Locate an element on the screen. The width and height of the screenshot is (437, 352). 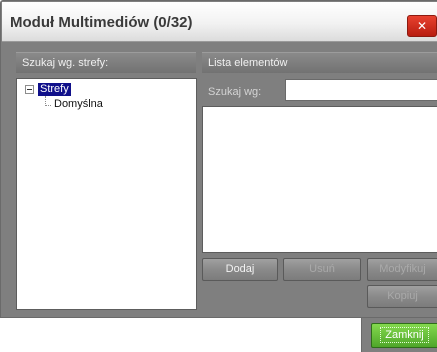
remove-button: Usuń is located at coordinates (322, 269).